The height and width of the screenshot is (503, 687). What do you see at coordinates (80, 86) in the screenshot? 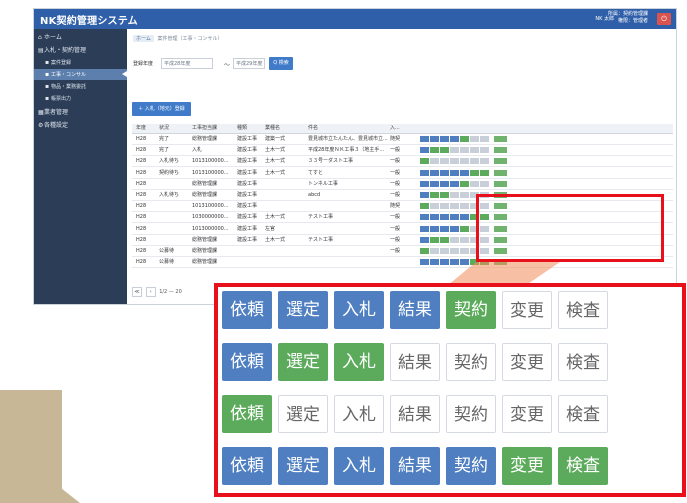
I see `sidebar-item-goods: ▪ 物品・業務委託` at bounding box center [80, 86].